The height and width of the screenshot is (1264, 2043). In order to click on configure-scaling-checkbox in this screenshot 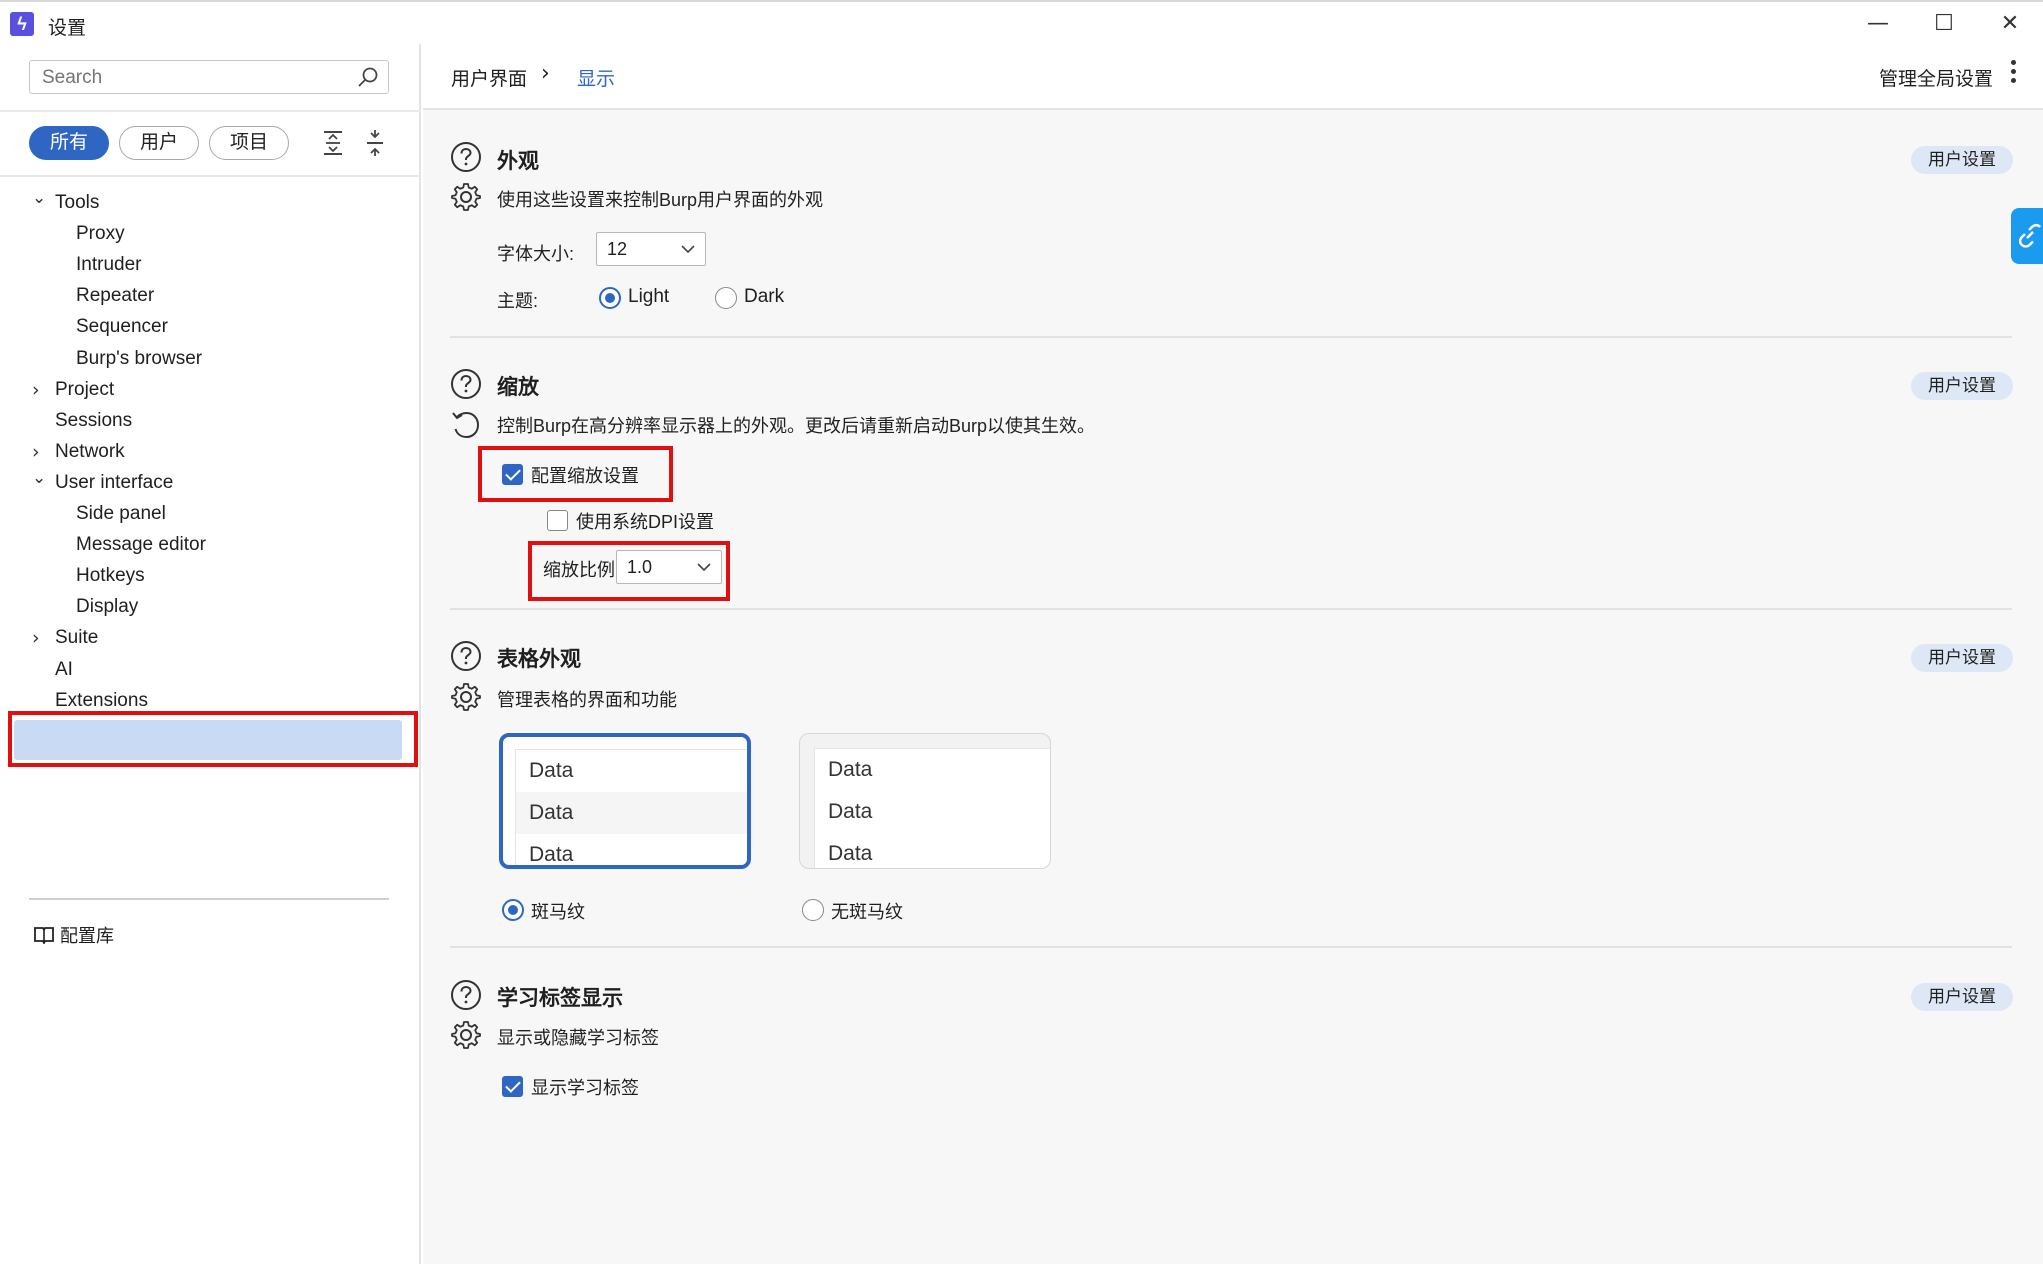, I will do `click(512, 474)`.